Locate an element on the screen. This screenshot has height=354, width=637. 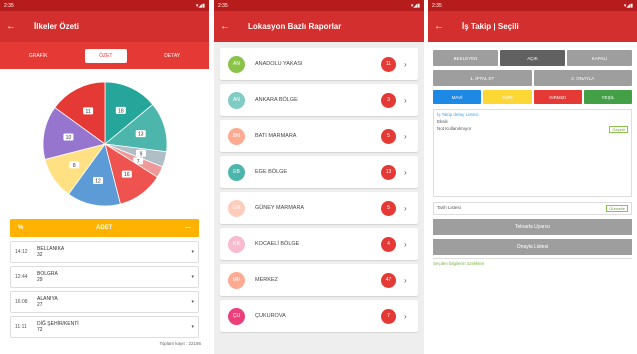
update-tag: Güncelle is located at coordinates (617, 208).